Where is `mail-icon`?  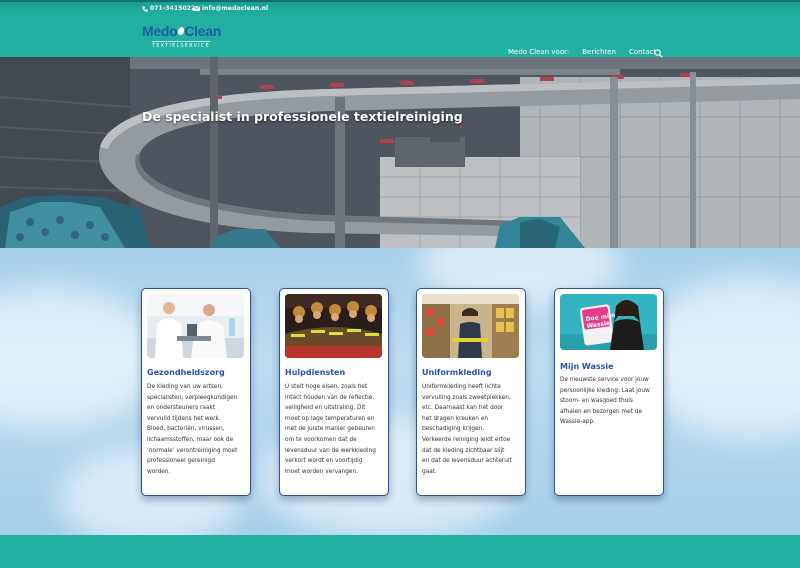 mail-icon is located at coordinates (196, 8).